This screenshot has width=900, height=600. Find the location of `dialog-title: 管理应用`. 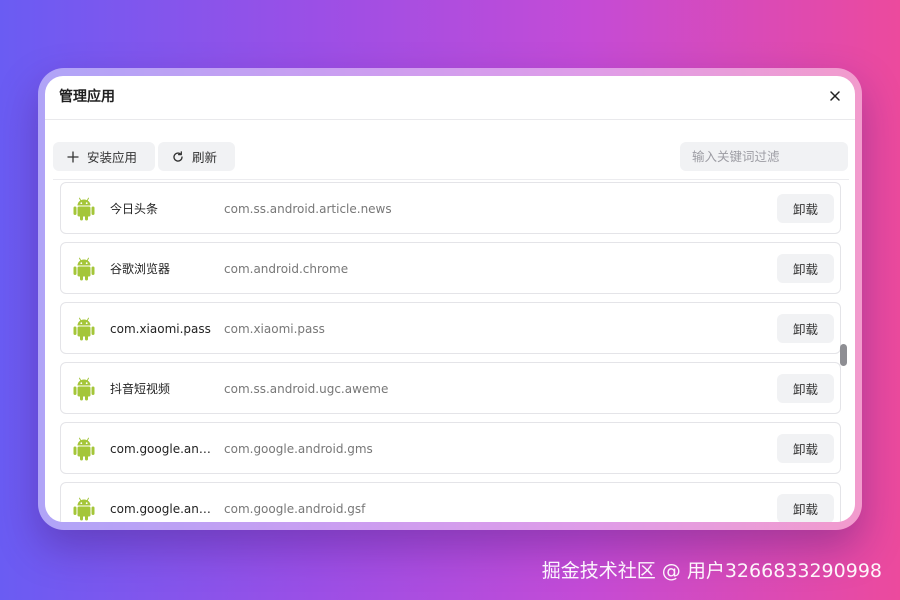

dialog-title: 管理应用 is located at coordinates (87, 97).